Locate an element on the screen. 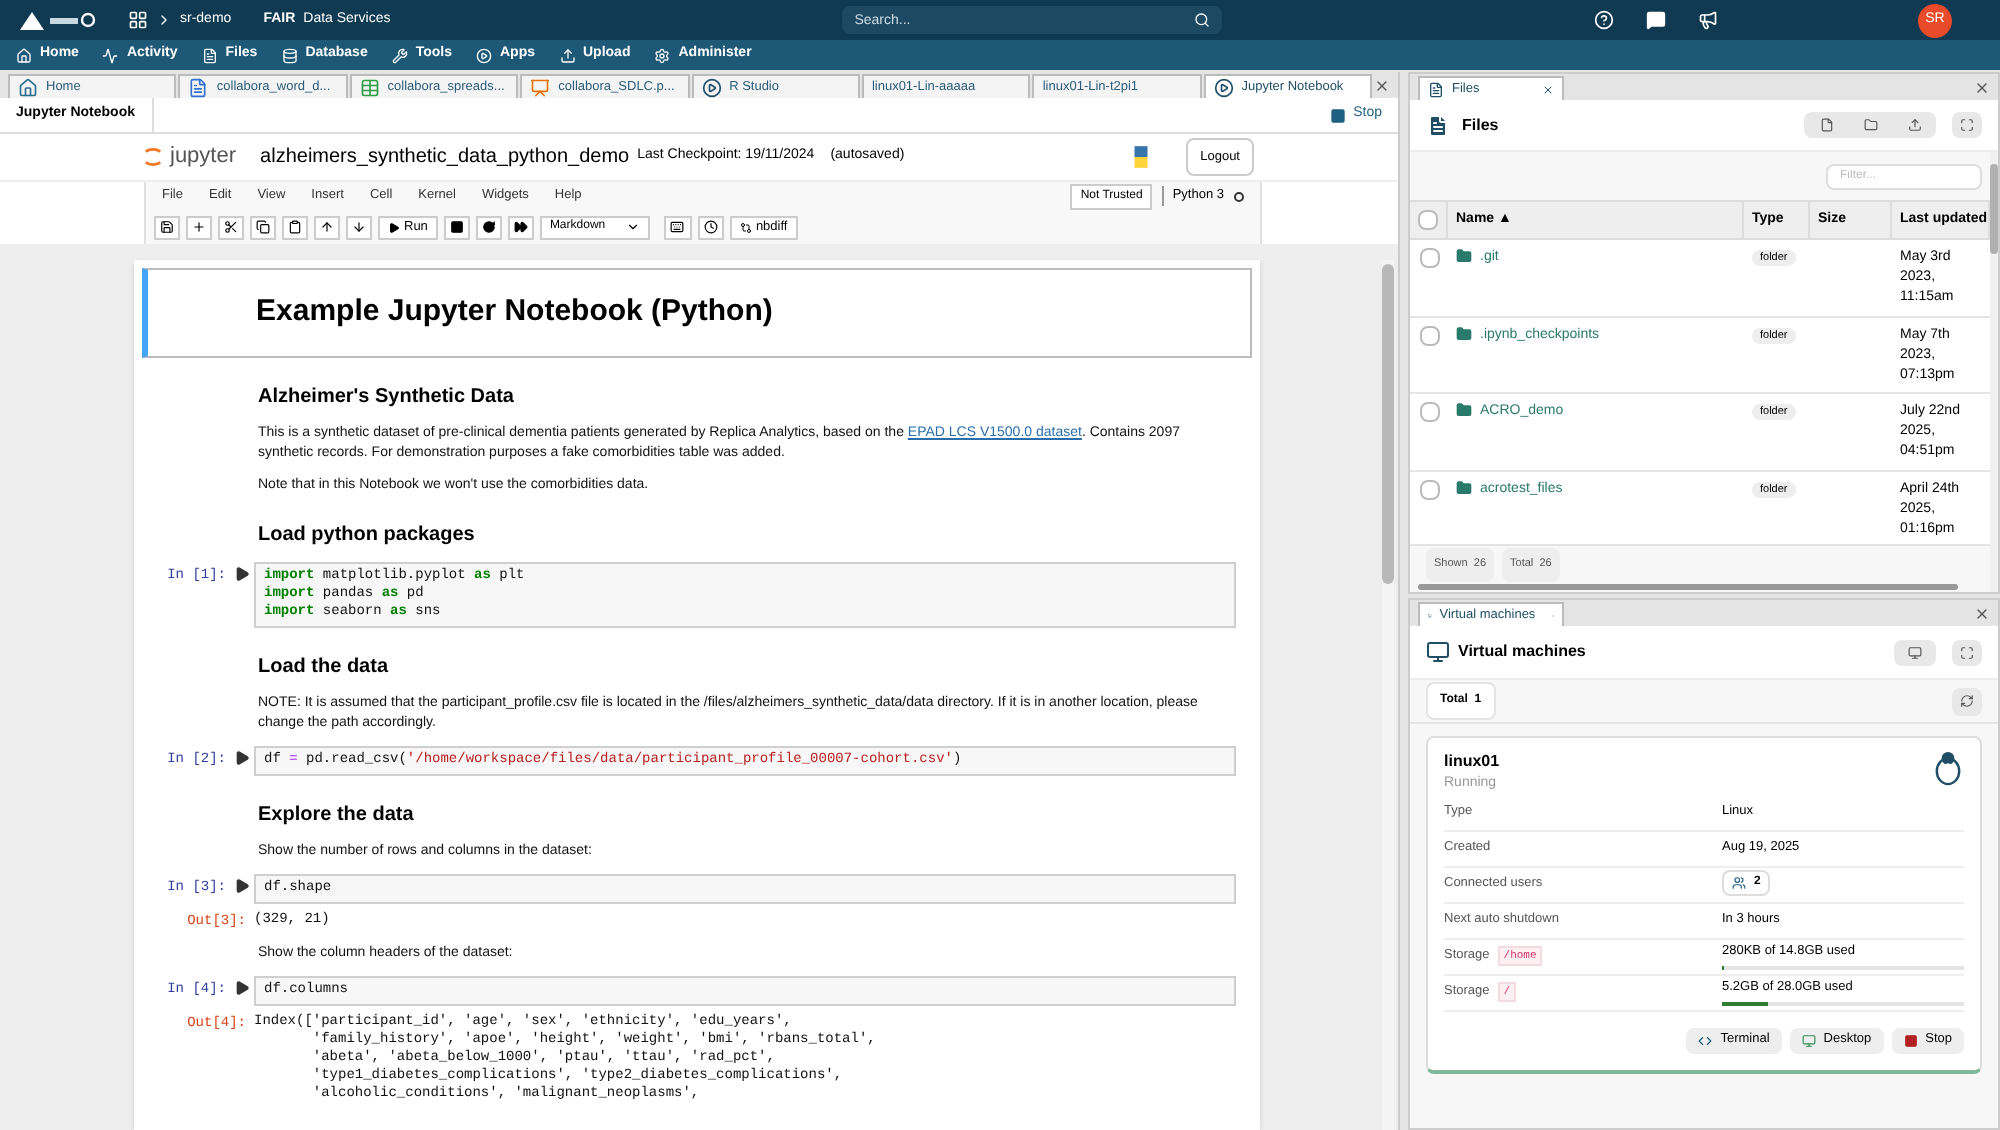  grid-icon is located at coordinates (138, 20).